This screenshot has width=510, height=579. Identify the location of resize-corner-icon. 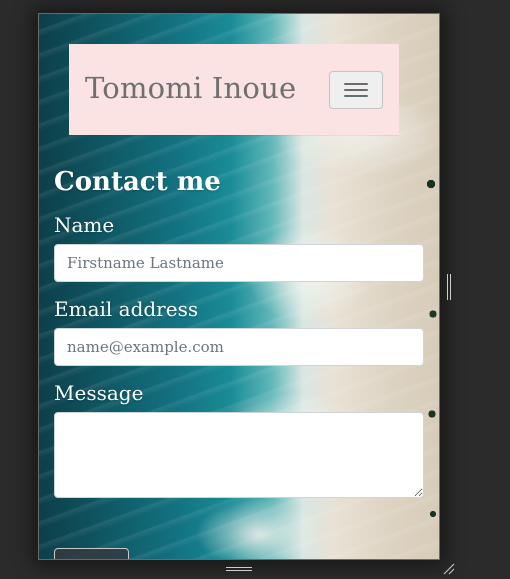
(449, 569).